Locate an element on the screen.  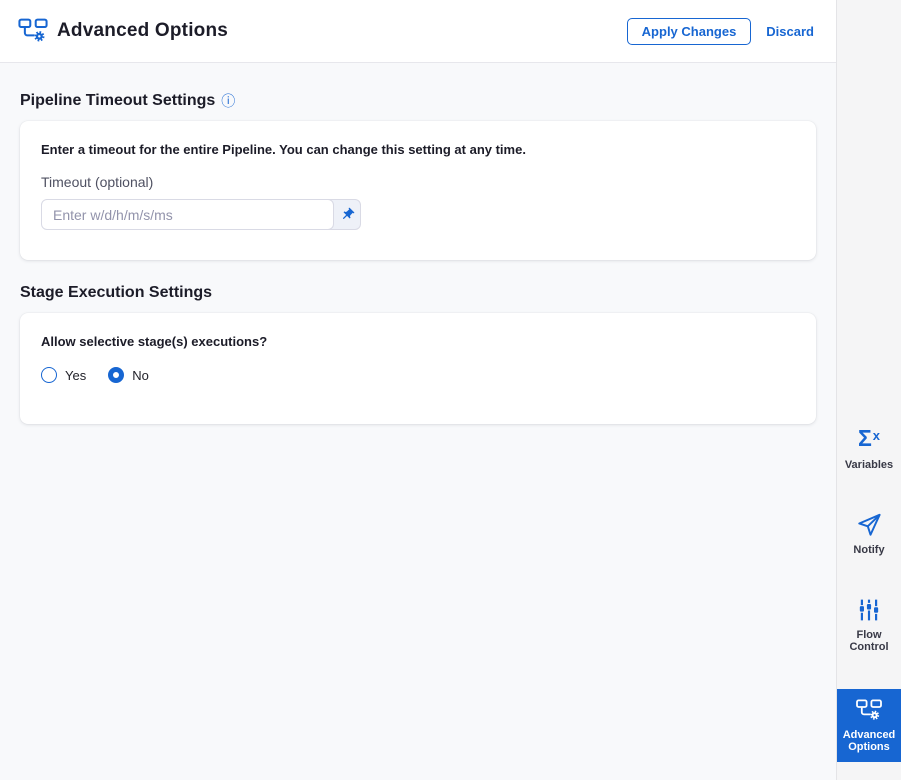
sidebar-item-label: Advanced Options is located at coordinates (869, 741).